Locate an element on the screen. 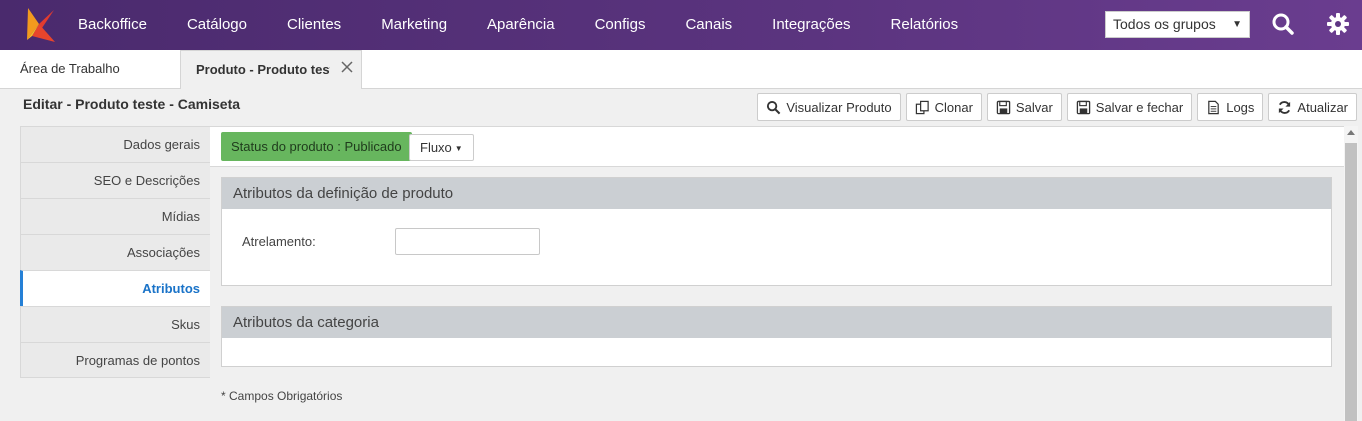 The image size is (1362, 421). save-label: Salvar is located at coordinates (1034, 107).